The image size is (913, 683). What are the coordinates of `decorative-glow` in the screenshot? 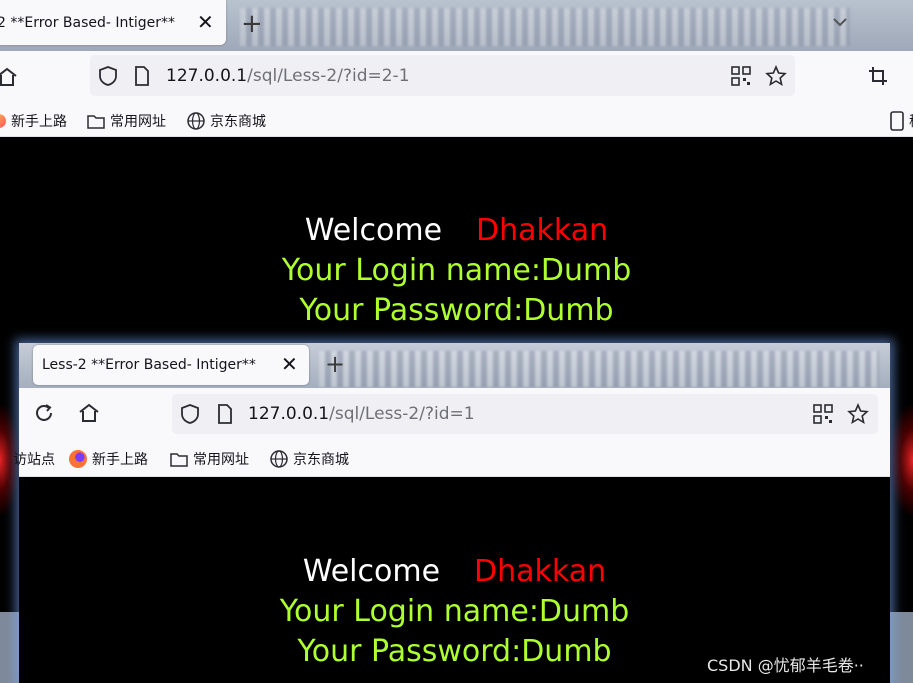 It's located at (901, 460).